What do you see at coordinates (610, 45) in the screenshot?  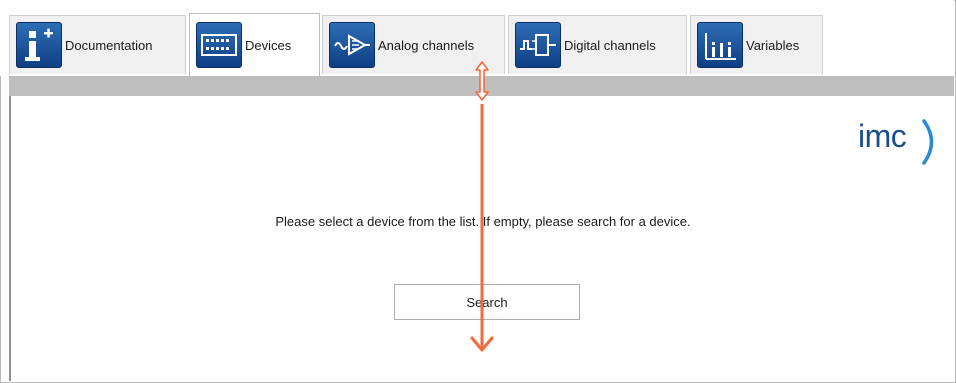 I see `tab-label: Digital channels` at bounding box center [610, 45].